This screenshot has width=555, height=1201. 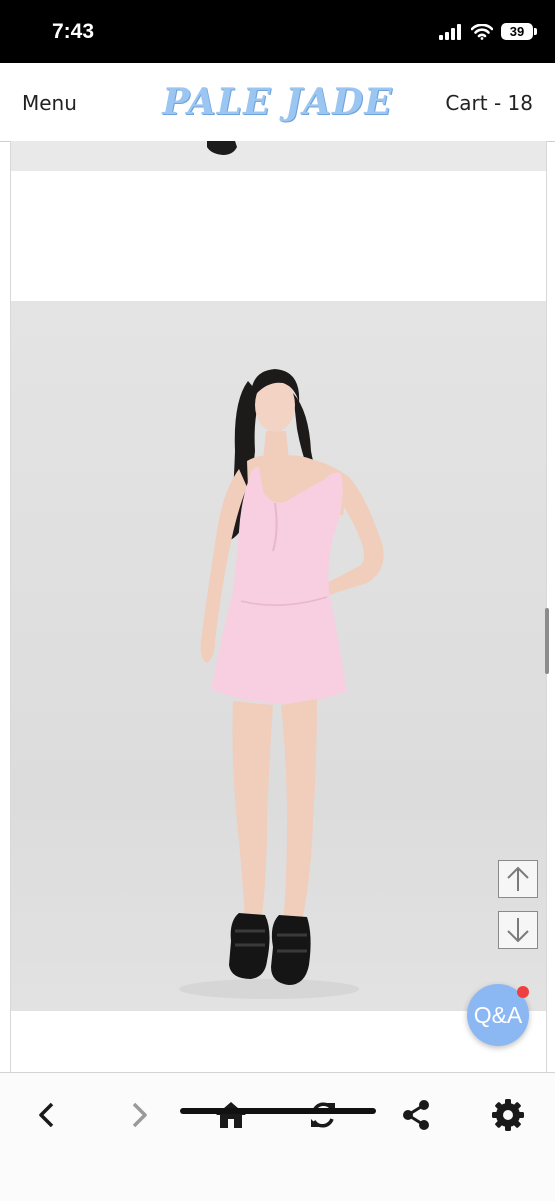 I want to click on signal-icon, so click(x=450, y=31).